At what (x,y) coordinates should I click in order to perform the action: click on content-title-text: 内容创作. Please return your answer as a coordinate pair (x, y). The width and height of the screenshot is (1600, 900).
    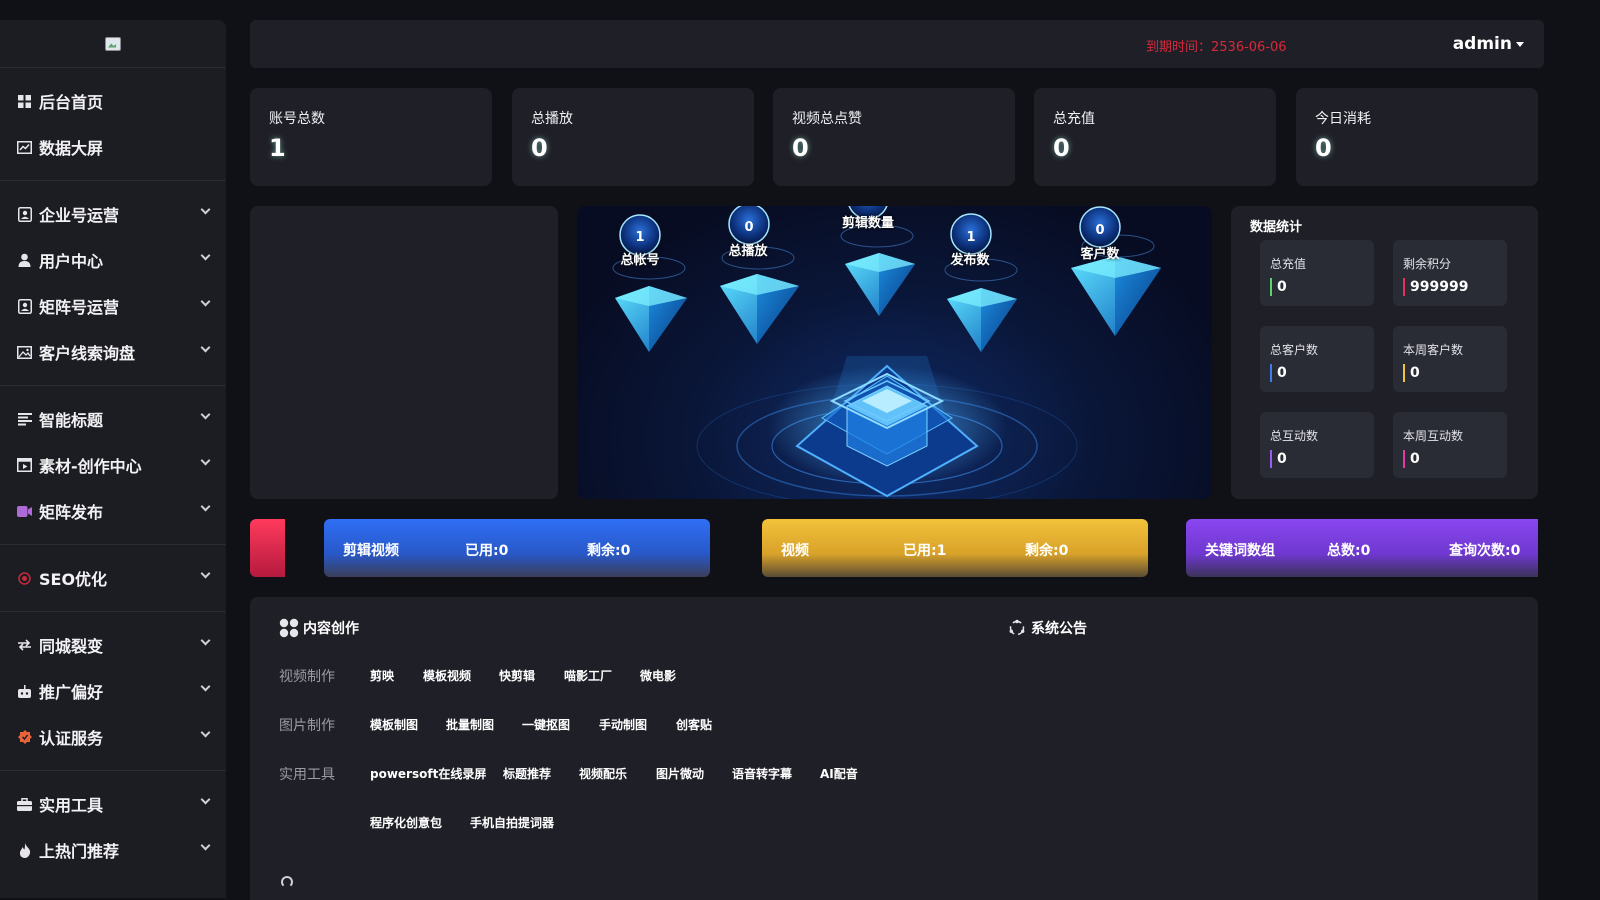
    Looking at the image, I should click on (331, 629).